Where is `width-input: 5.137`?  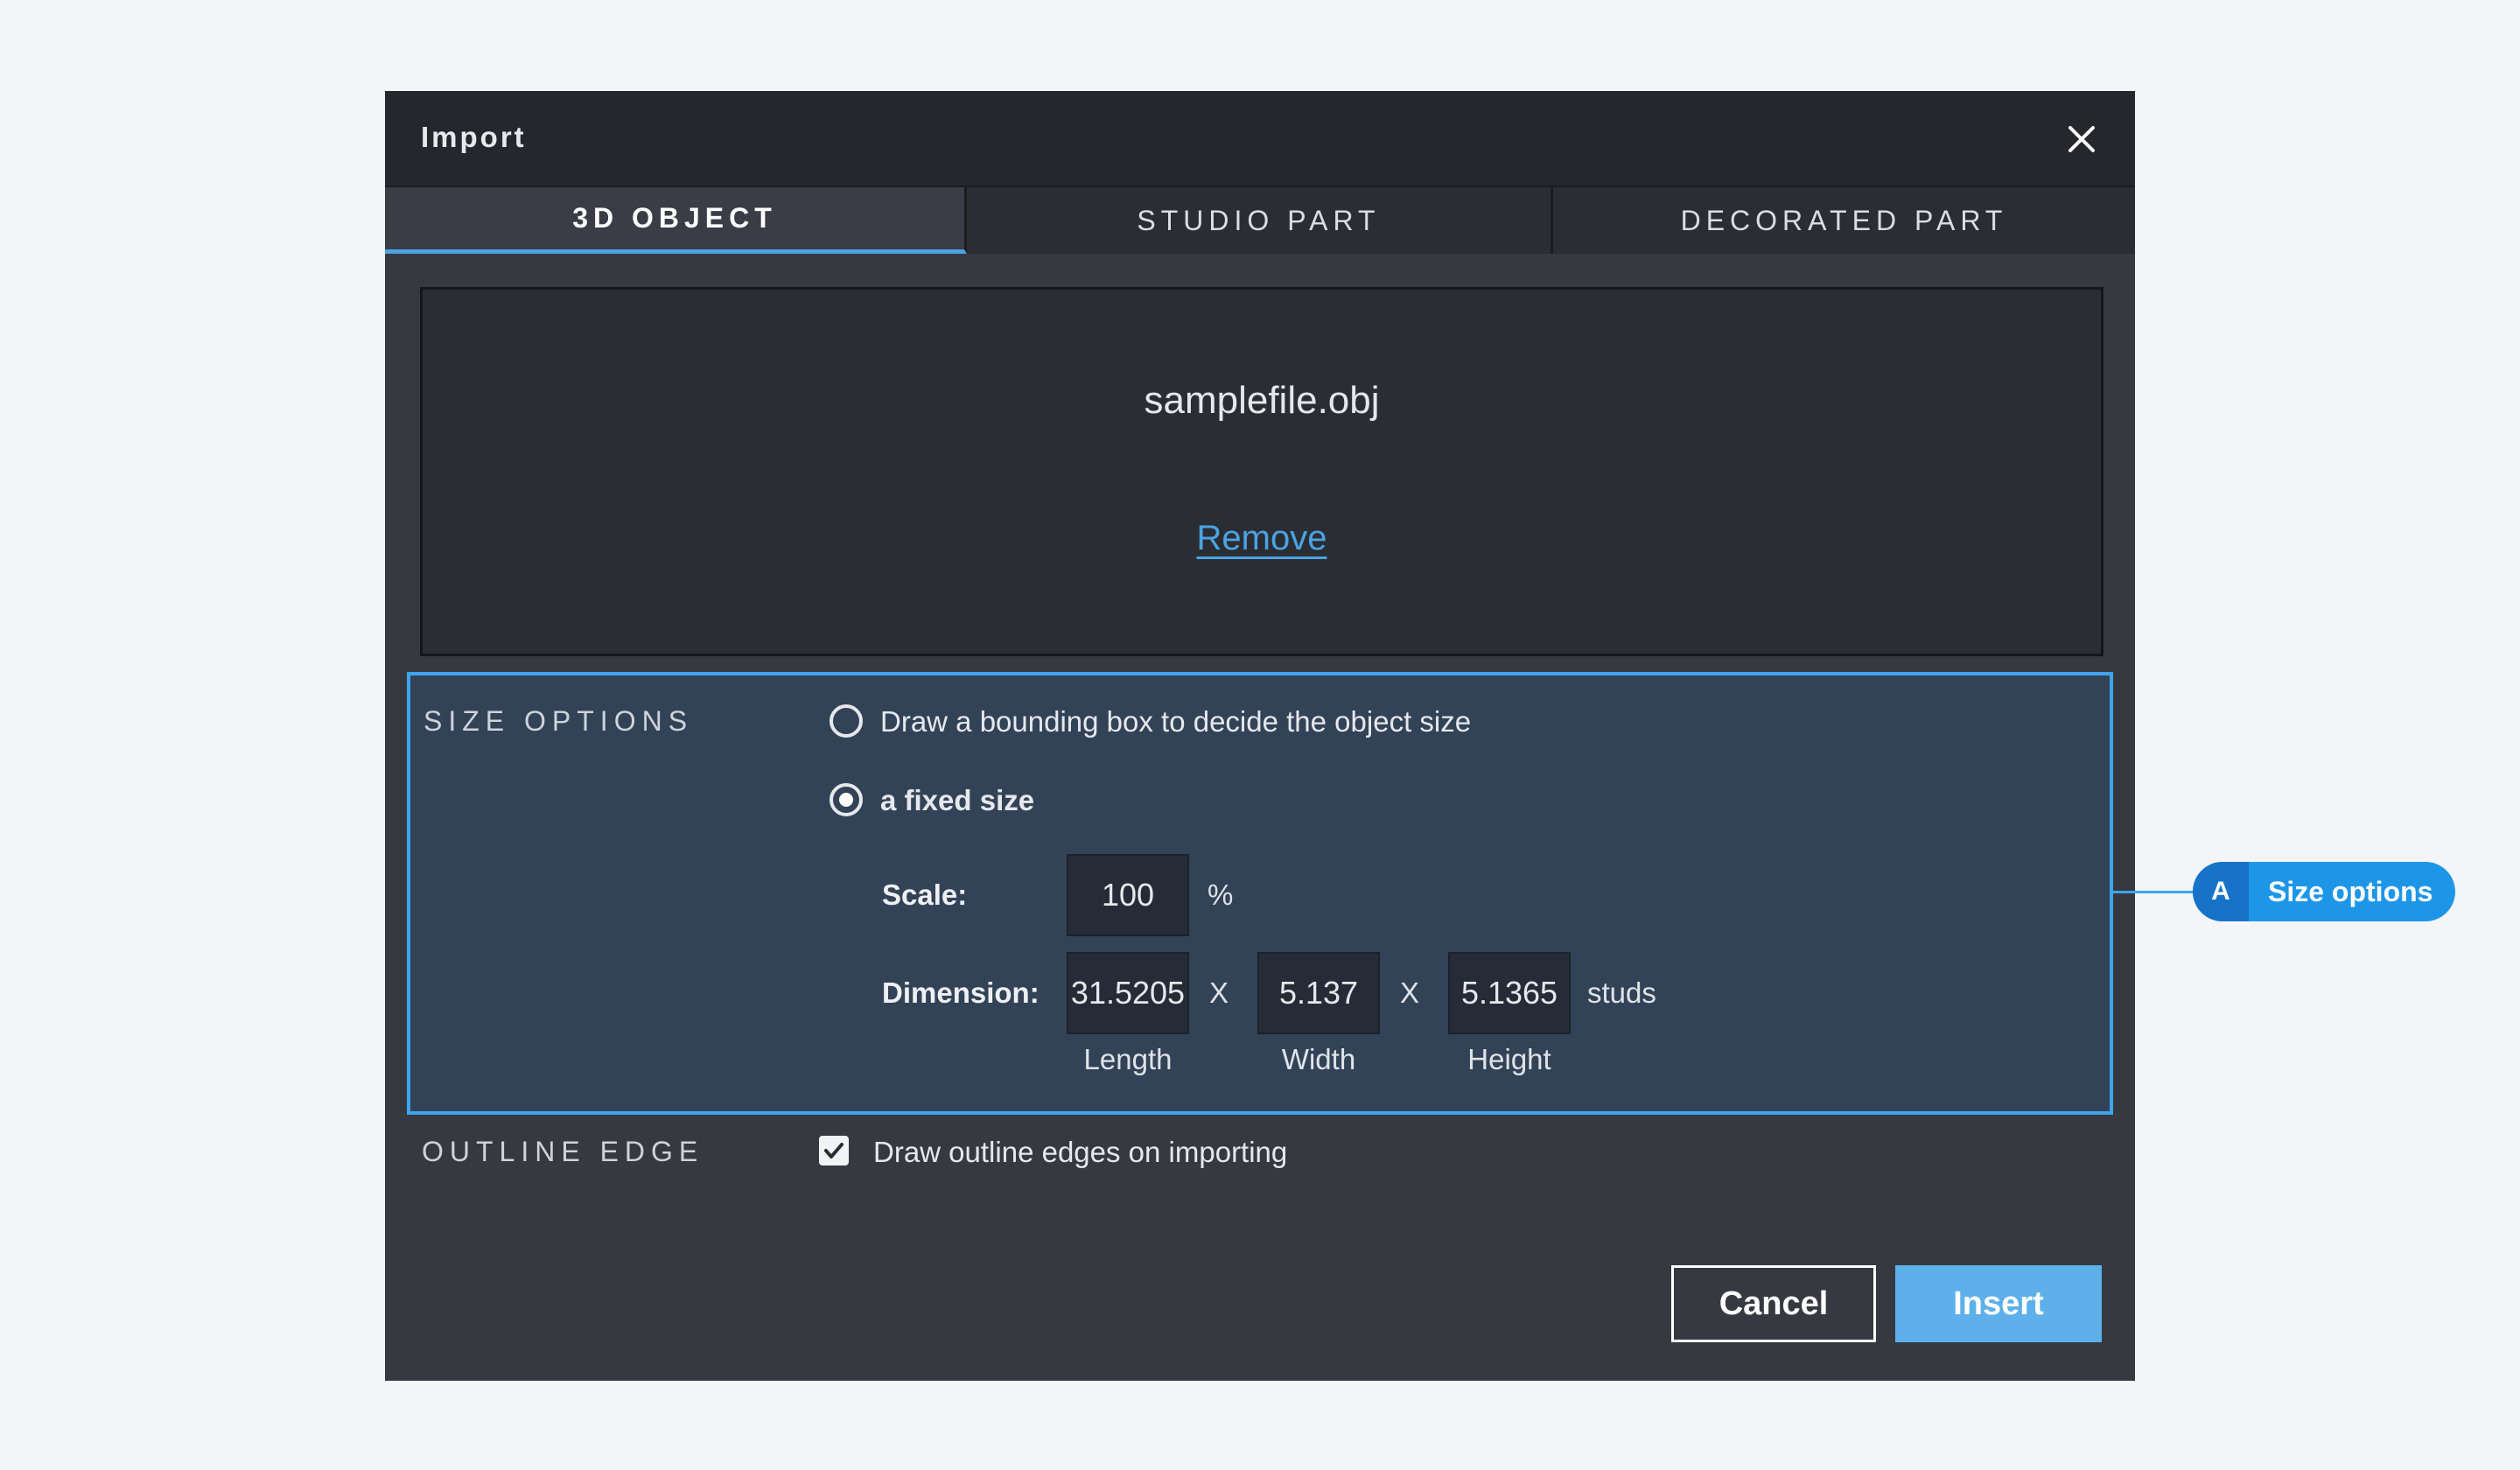 width-input: 5.137 is located at coordinates (1318, 993).